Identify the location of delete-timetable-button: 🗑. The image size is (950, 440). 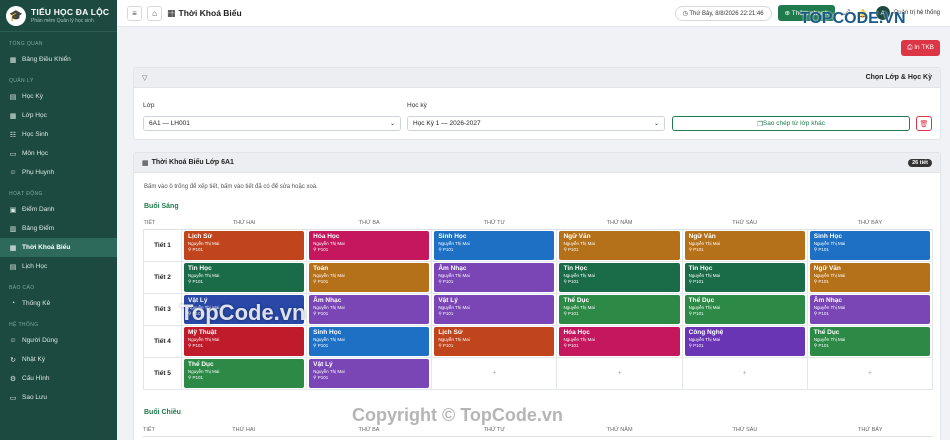
(924, 123).